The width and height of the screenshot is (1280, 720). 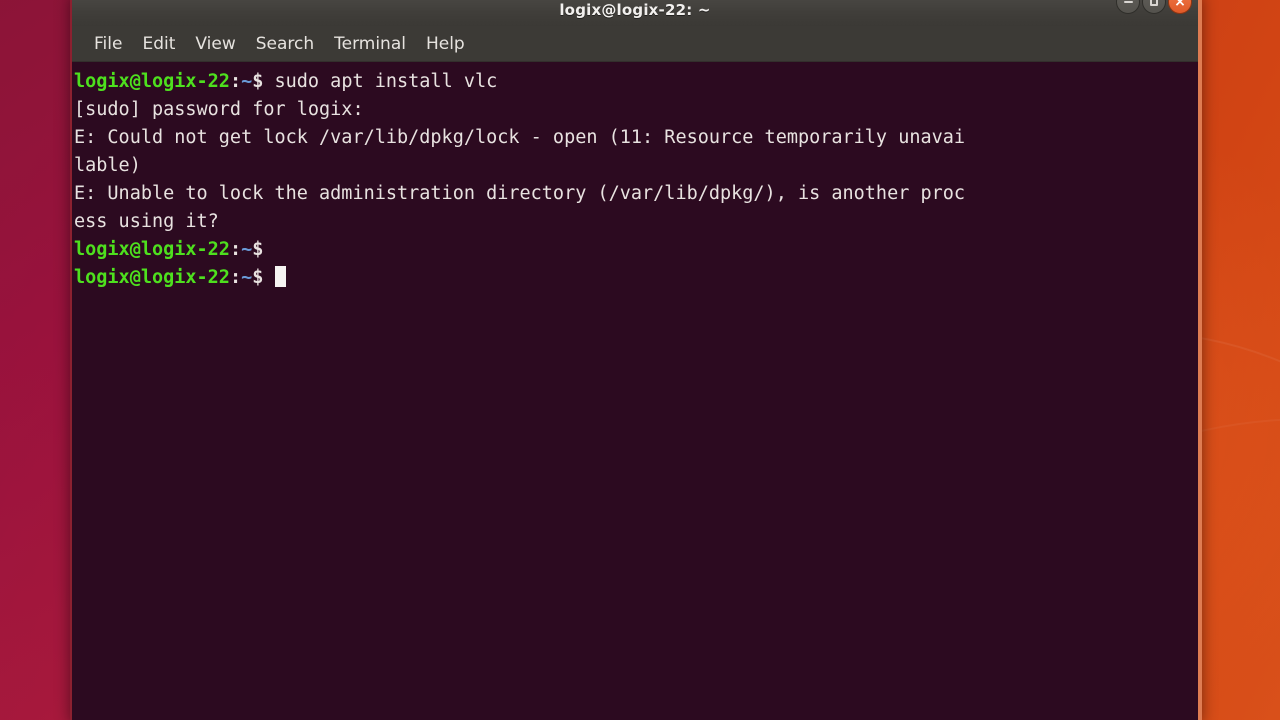 What do you see at coordinates (1128, 7) in the screenshot?
I see `minimize-button` at bounding box center [1128, 7].